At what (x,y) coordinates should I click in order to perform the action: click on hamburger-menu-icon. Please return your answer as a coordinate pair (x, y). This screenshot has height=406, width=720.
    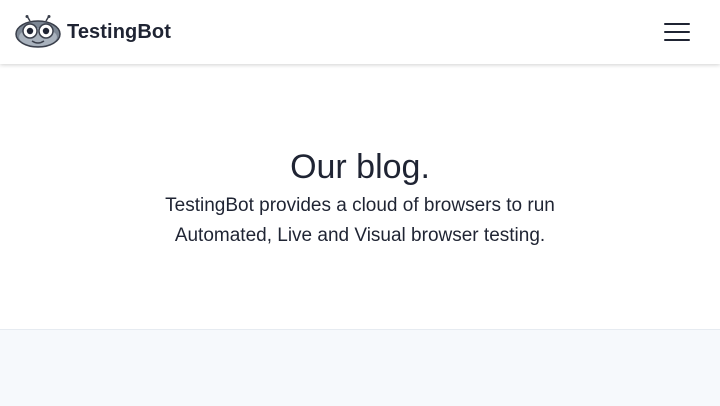
    Looking at the image, I should click on (677, 32).